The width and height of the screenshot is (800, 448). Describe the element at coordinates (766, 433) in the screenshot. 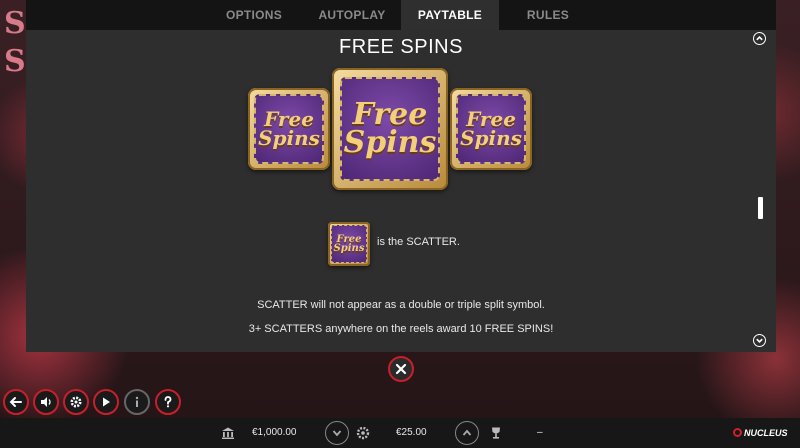

I see `brand-logo: NUCLEUS` at that location.